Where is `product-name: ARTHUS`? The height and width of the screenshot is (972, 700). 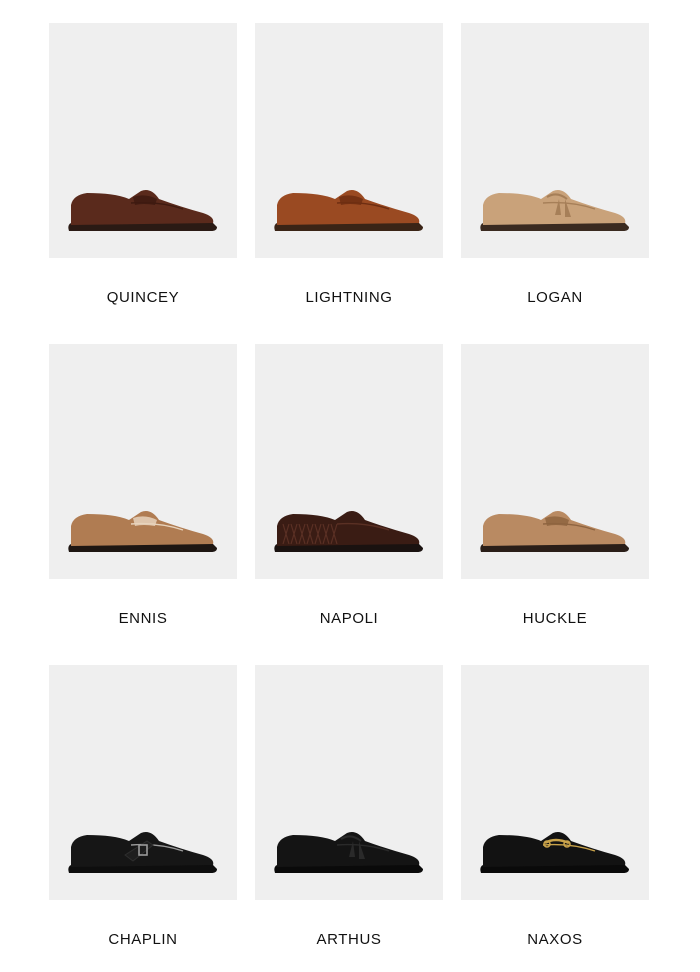 product-name: ARTHUS is located at coordinates (349, 939).